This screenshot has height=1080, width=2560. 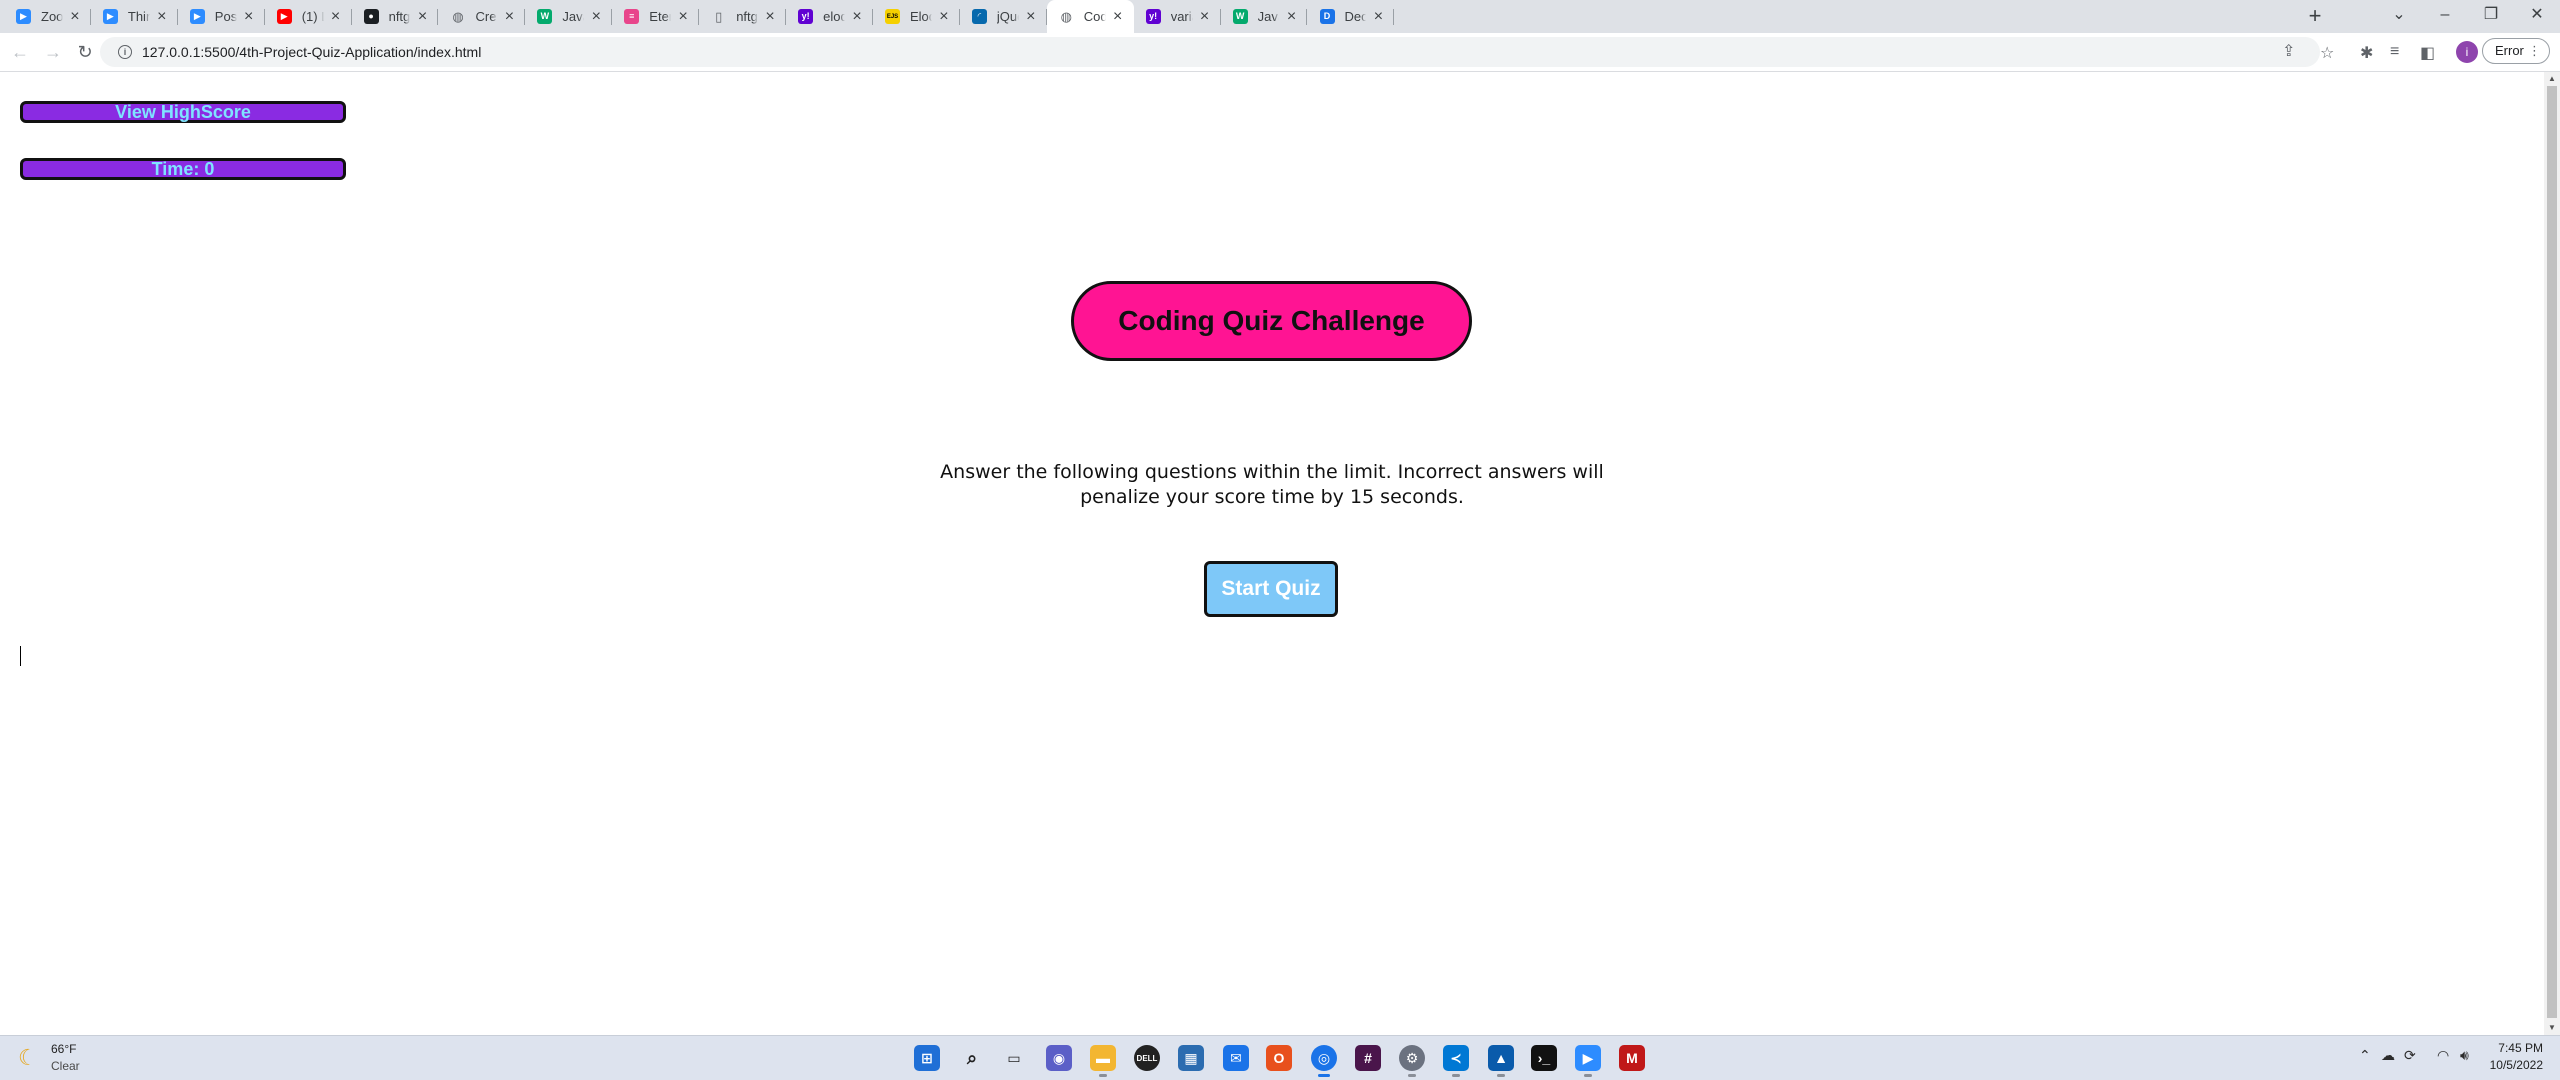 What do you see at coordinates (2516, 51) in the screenshot?
I see `error-button: Error ⋮` at bounding box center [2516, 51].